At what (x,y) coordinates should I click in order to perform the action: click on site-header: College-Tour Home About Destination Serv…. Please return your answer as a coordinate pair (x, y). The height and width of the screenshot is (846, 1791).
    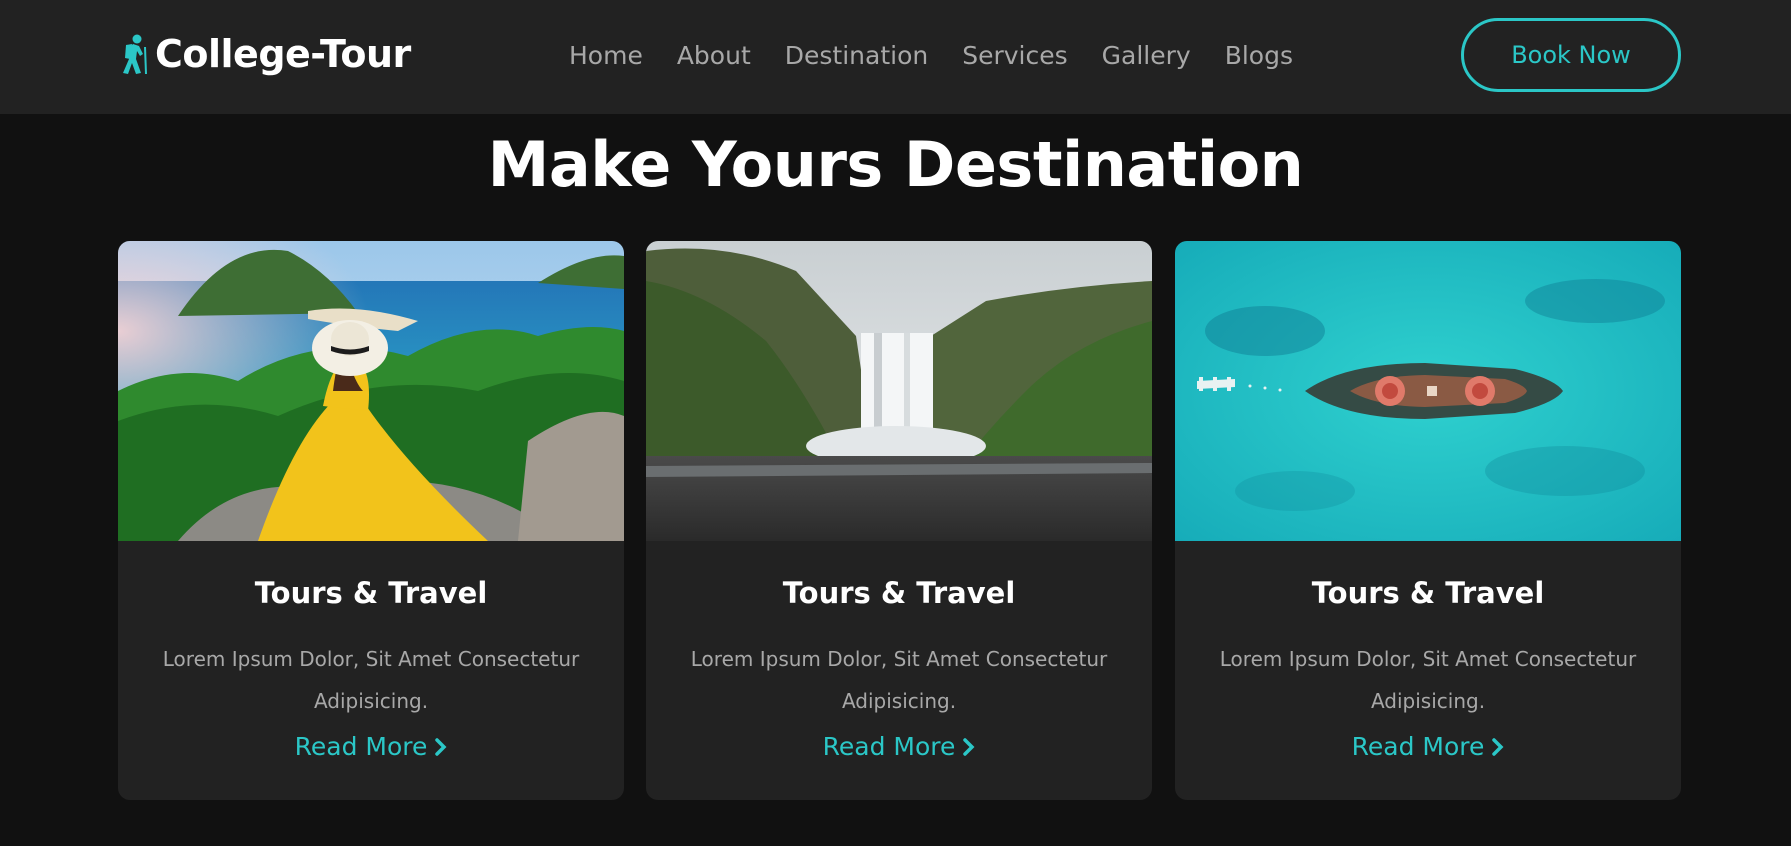
    Looking at the image, I should click on (895, 57).